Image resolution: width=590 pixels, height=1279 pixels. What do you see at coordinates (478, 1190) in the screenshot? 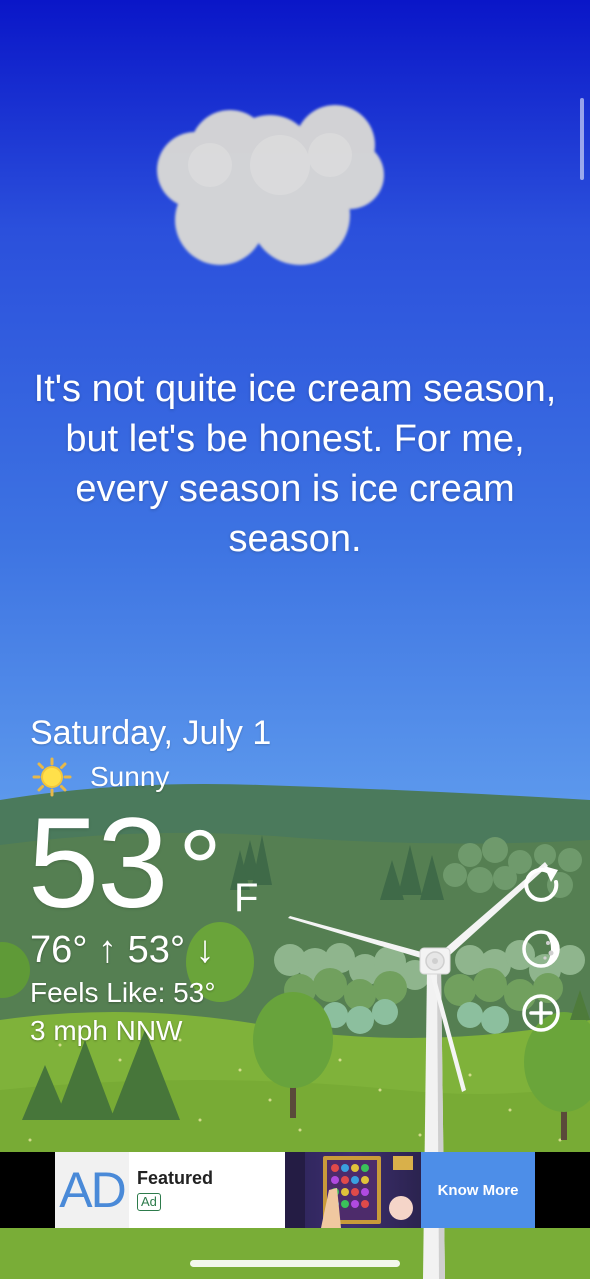
I see `know-more-button: Know More` at bounding box center [478, 1190].